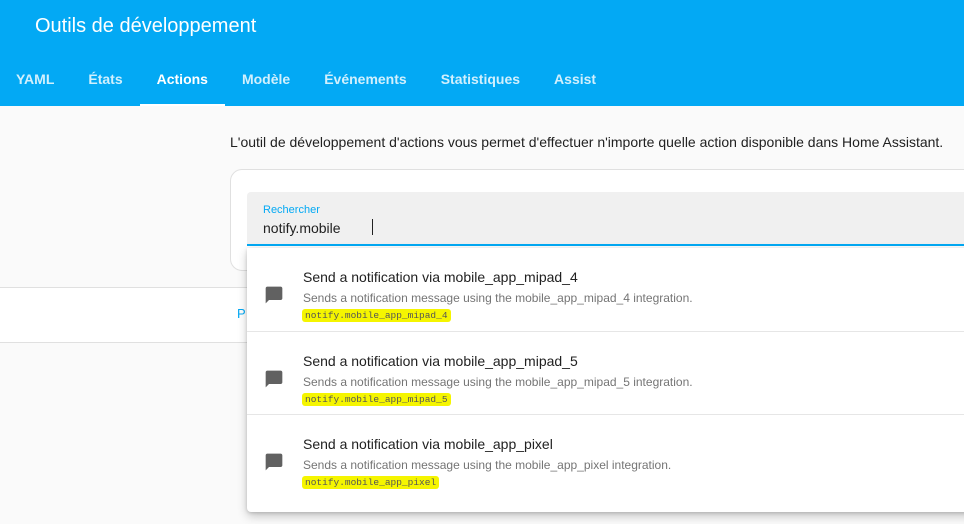 Image resolution: width=964 pixels, height=524 pixels. Describe the element at coordinates (365, 79) in the screenshot. I see `tab-events: Événements` at that location.